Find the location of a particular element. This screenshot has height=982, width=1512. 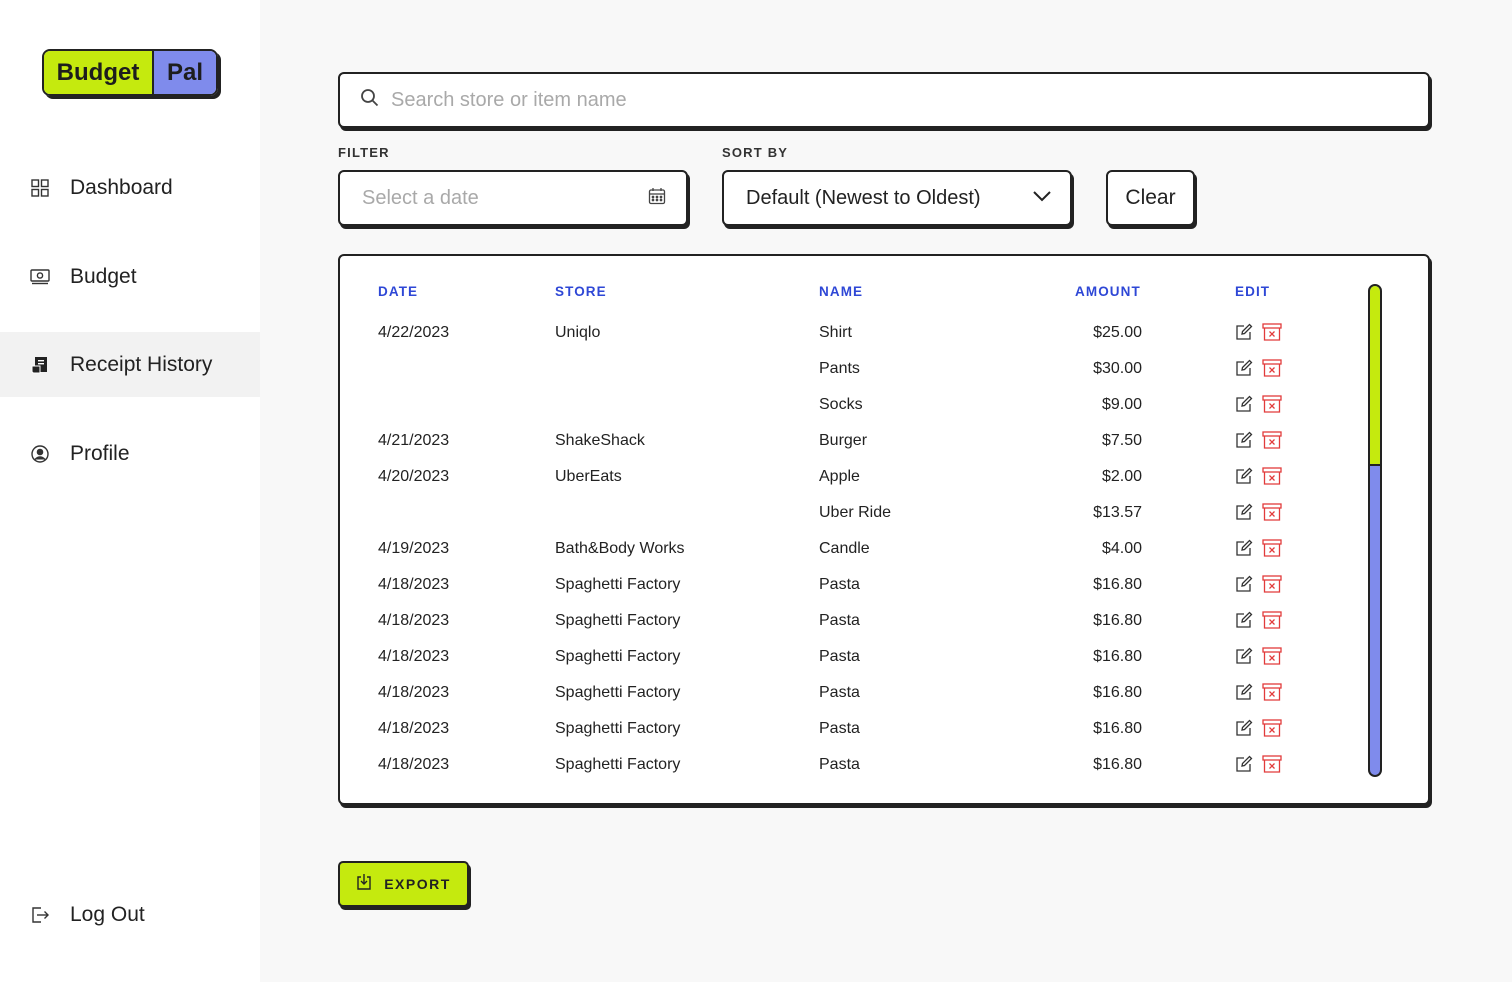

sidebar-item-receipt-history: Receipt History is located at coordinates (130, 364).